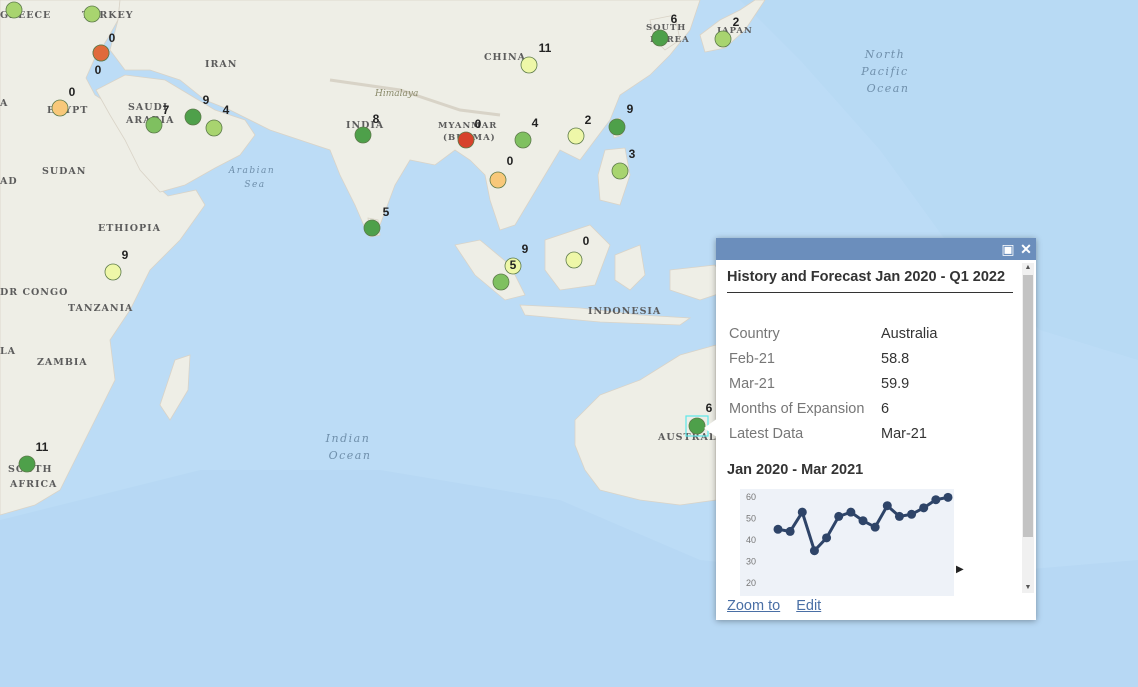 The image size is (1138, 687). What do you see at coordinates (808, 606) in the screenshot?
I see `edit-link: Edit` at bounding box center [808, 606].